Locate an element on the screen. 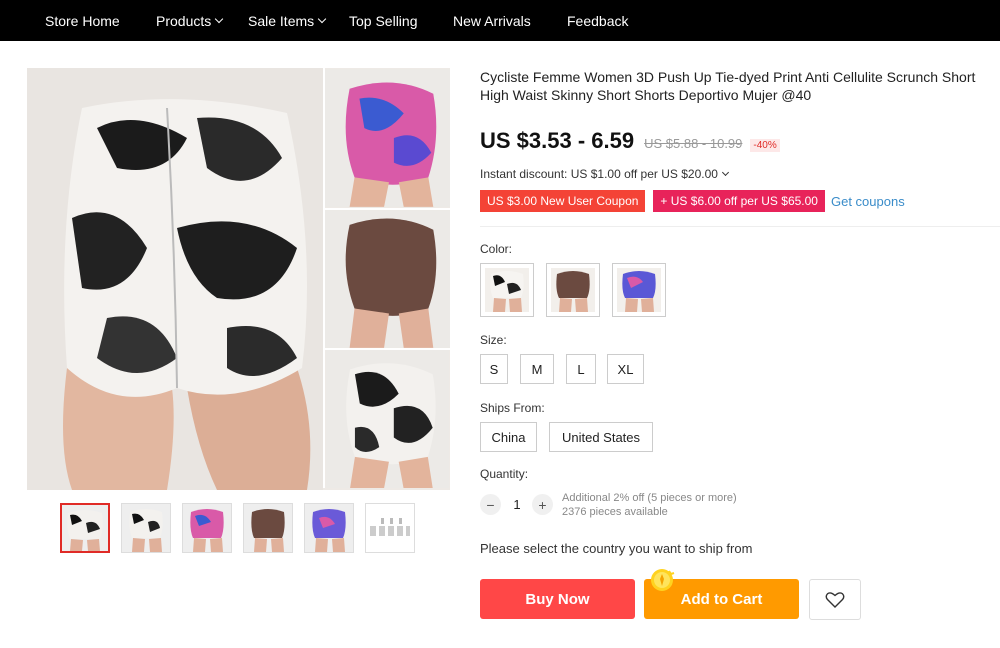  stock-available: 2376 pieces available is located at coordinates (615, 512).